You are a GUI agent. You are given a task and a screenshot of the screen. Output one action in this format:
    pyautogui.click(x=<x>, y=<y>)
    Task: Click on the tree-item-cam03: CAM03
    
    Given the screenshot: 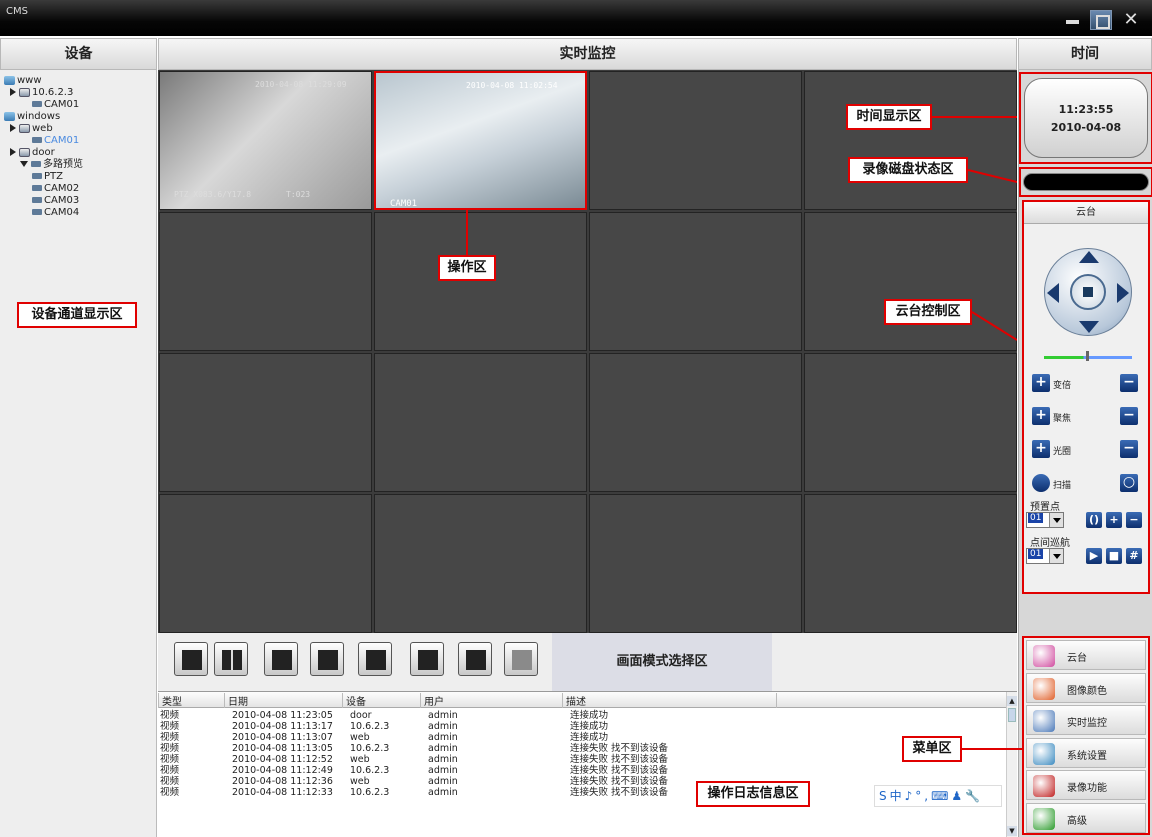 What is the action you would take?
    pyautogui.click(x=55, y=201)
    